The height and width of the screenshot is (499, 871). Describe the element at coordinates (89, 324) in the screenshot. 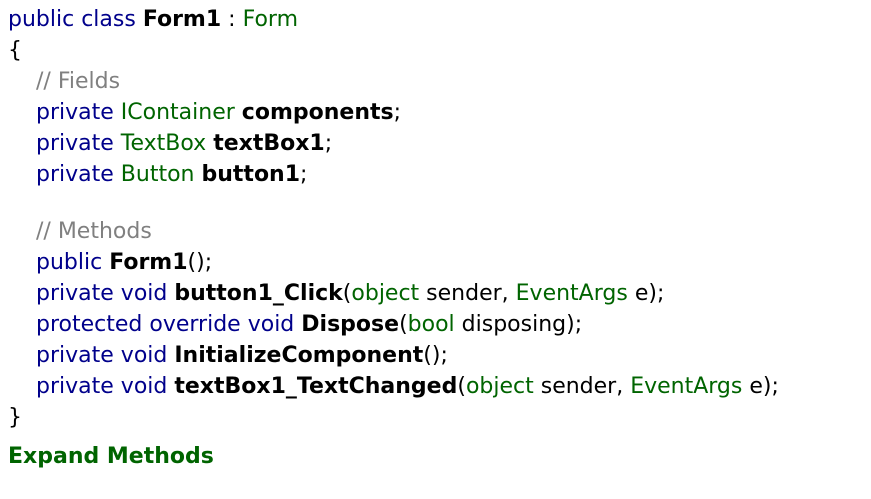

I see `method-modifier: protected` at that location.